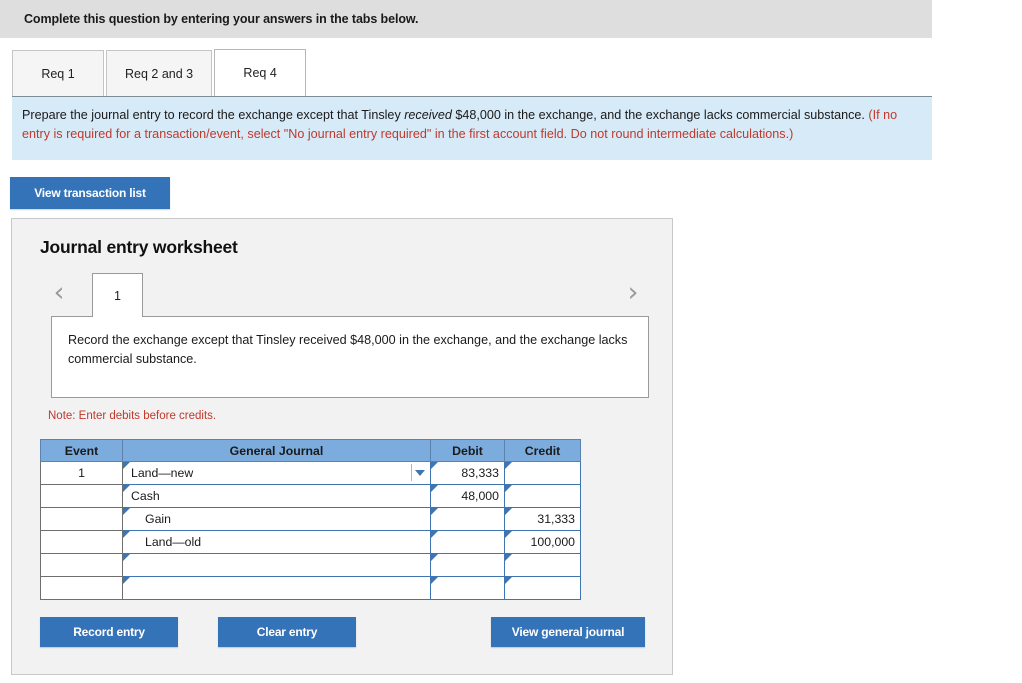 The width and height of the screenshot is (1022, 683). Describe the element at coordinates (419, 472) in the screenshot. I see `chevron-down-icon` at that location.